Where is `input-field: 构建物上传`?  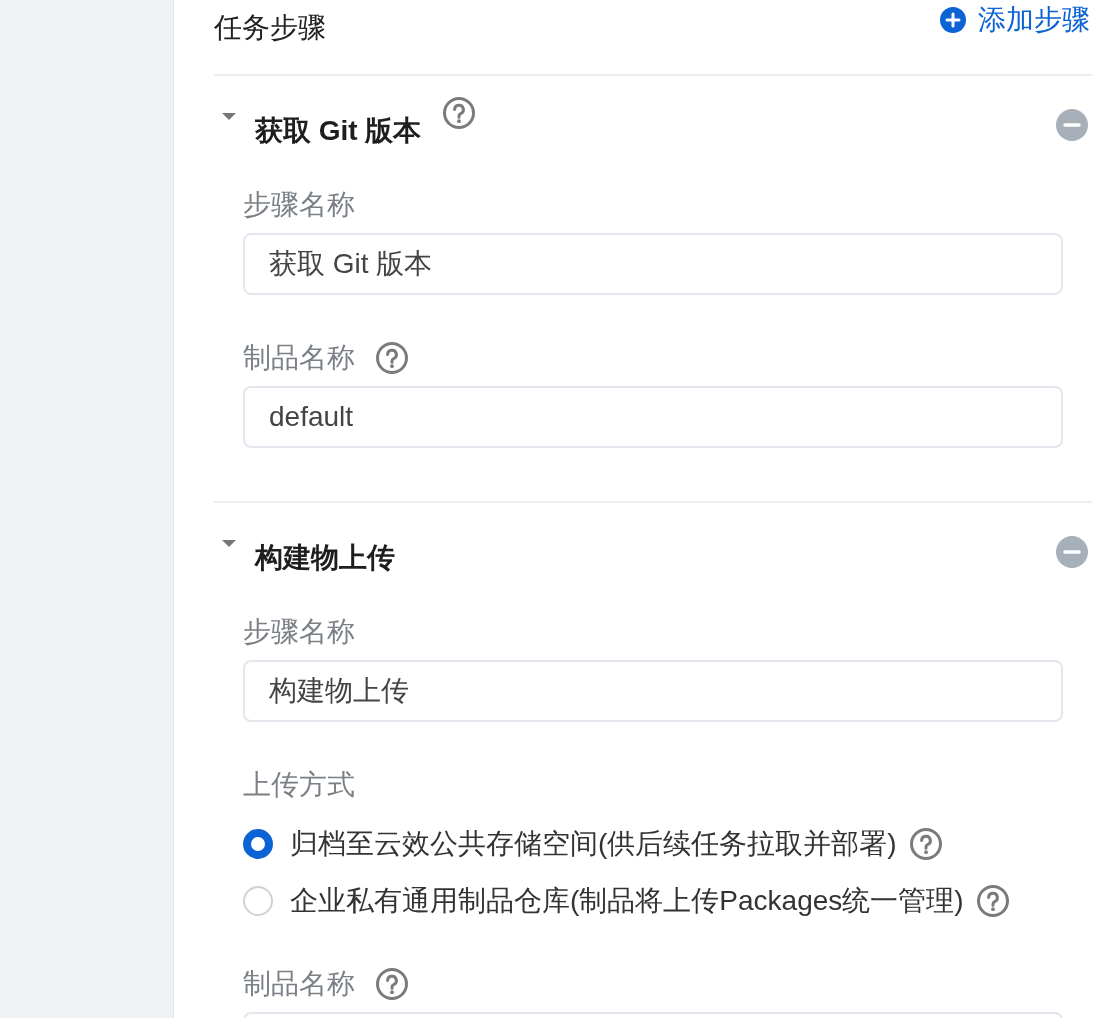
input-field: 构建物上传 is located at coordinates (653, 691).